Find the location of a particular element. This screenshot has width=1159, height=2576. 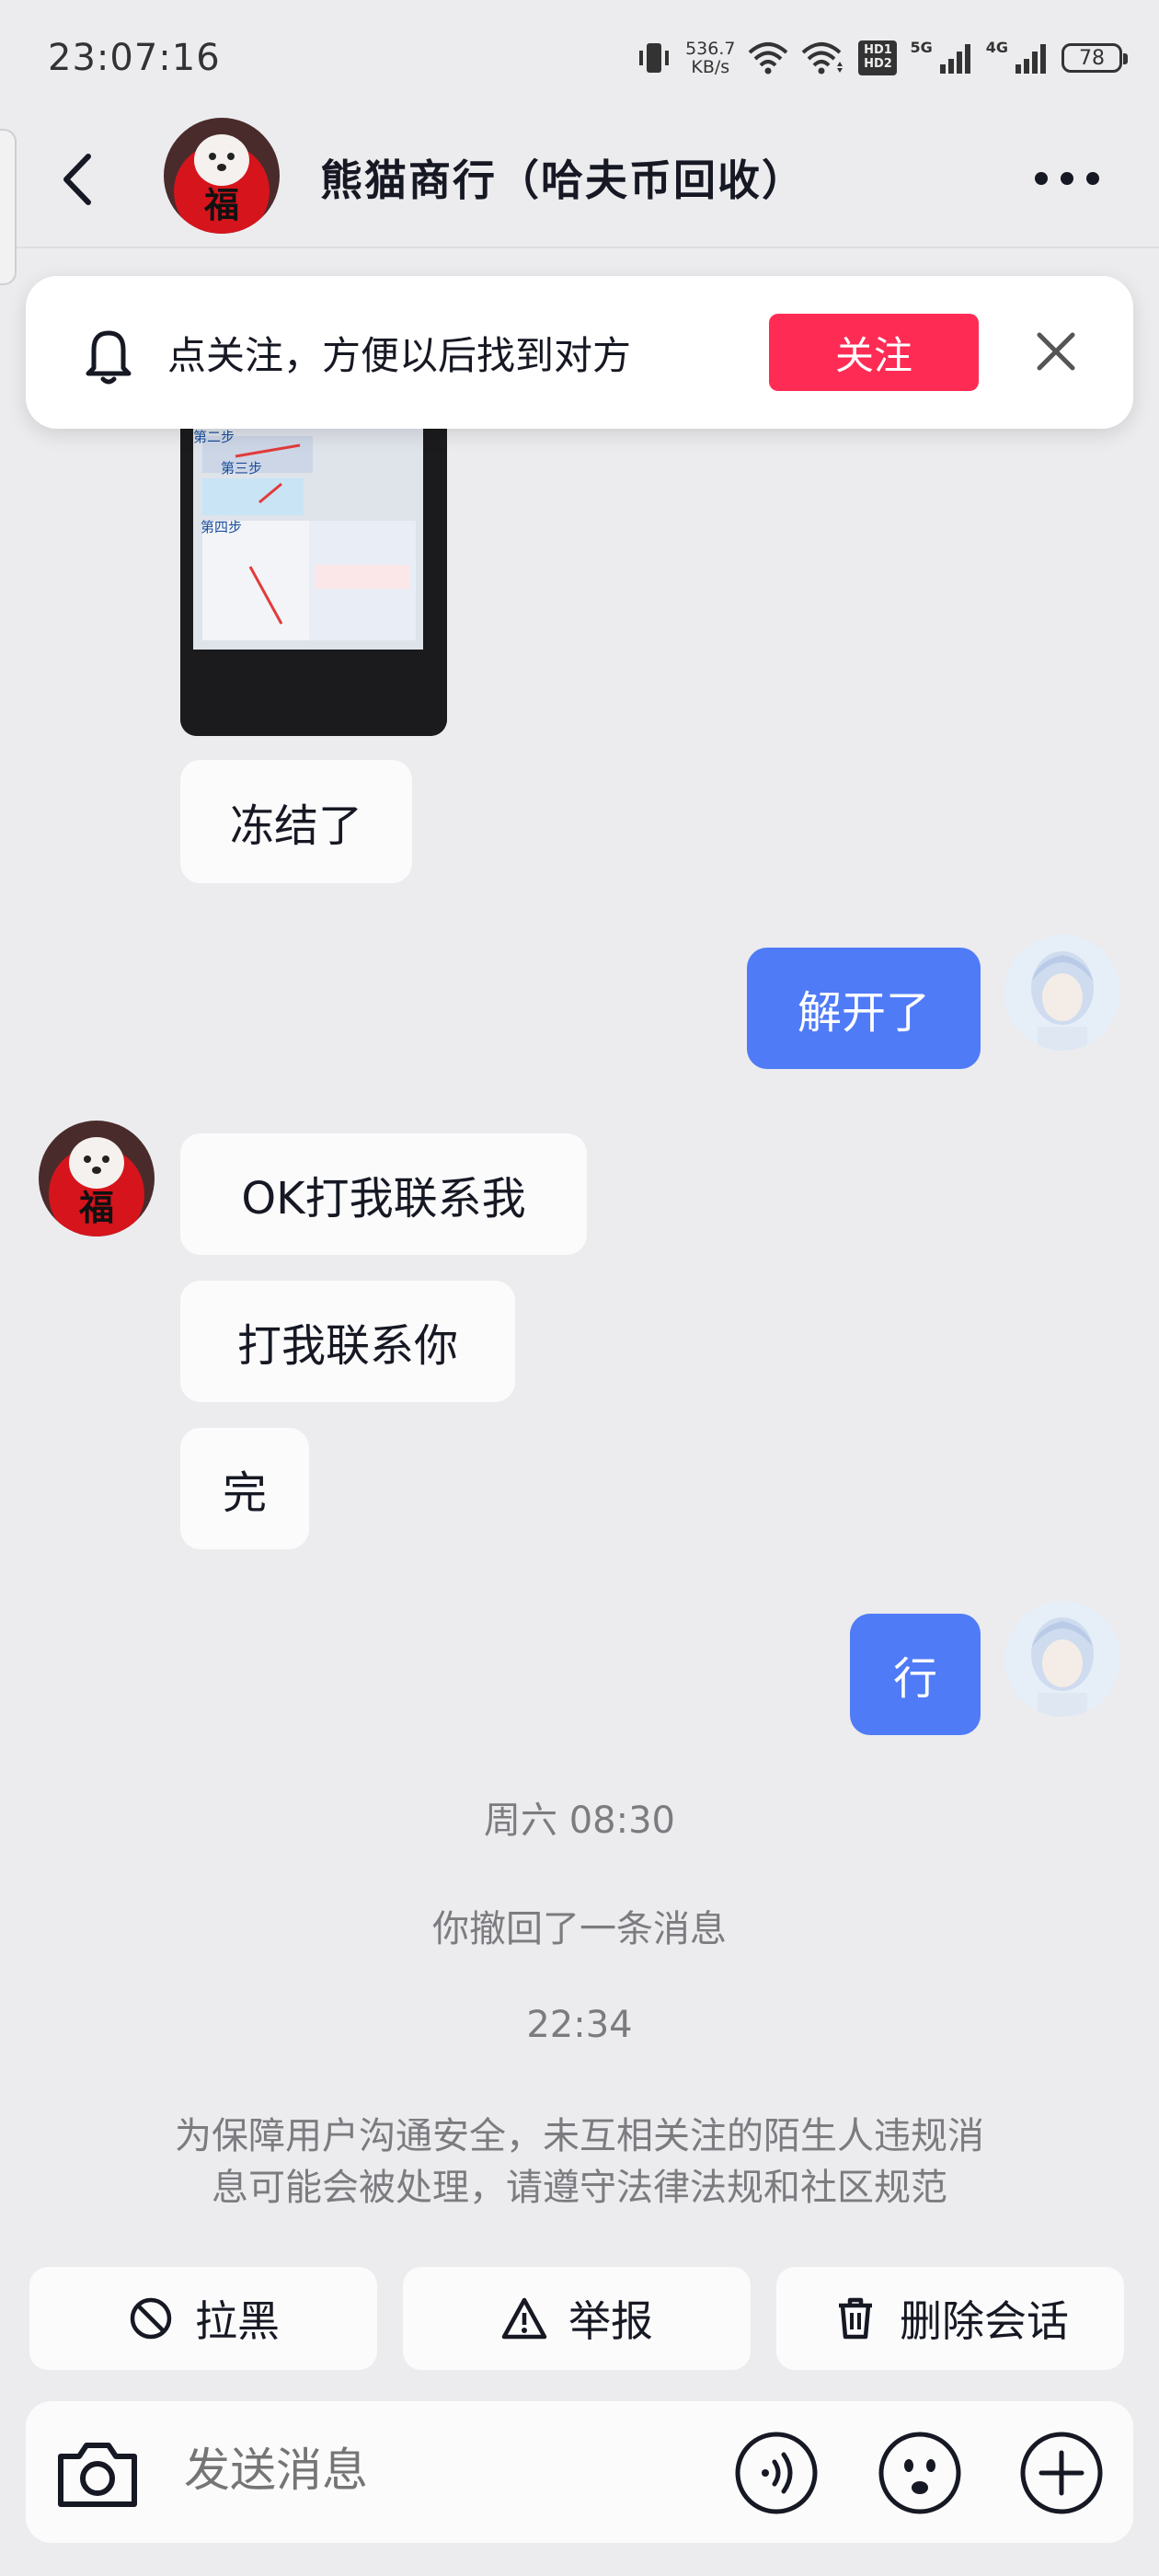

emoji-icon is located at coordinates (920, 2473).